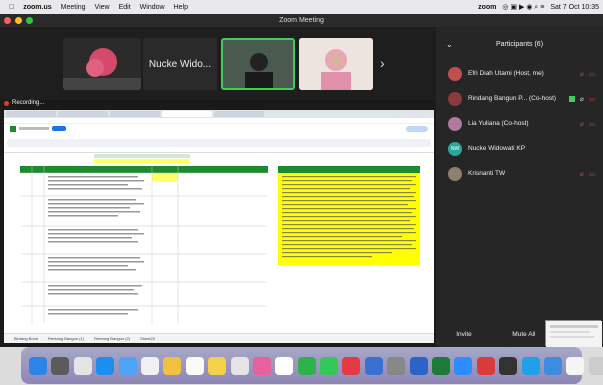 Image resolution: width=603 pixels, height=385 pixels. I want to click on participant-name: Lia Yuliana (Co-host), so click(498, 123).